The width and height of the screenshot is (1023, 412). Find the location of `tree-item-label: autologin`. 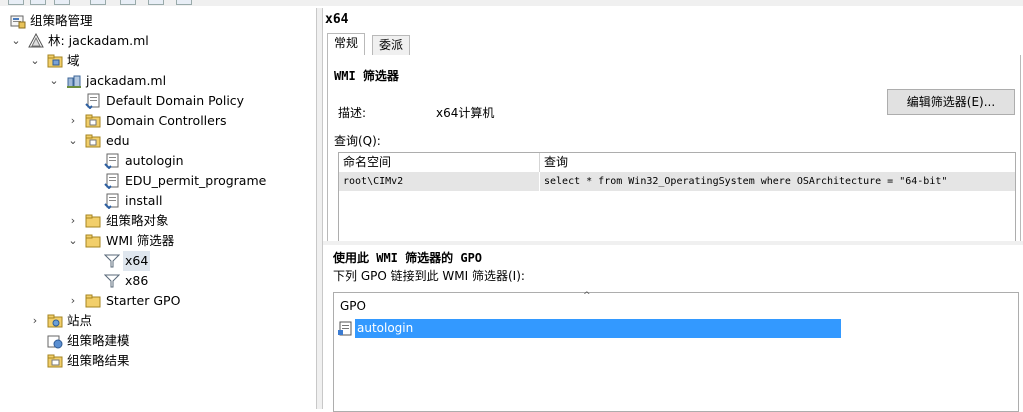

tree-item-label: autologin is located at coordinates (154, 160).